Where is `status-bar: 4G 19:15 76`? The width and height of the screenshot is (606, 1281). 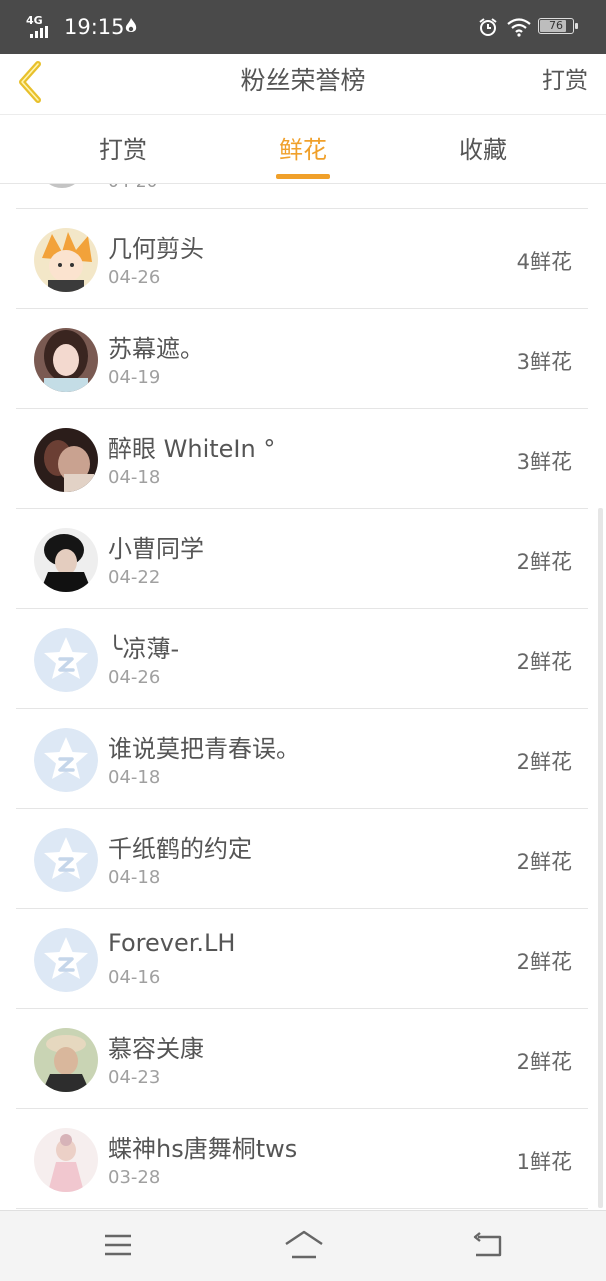 status-bar: 4G 19:15 76 is located at coordinates (303, 27).